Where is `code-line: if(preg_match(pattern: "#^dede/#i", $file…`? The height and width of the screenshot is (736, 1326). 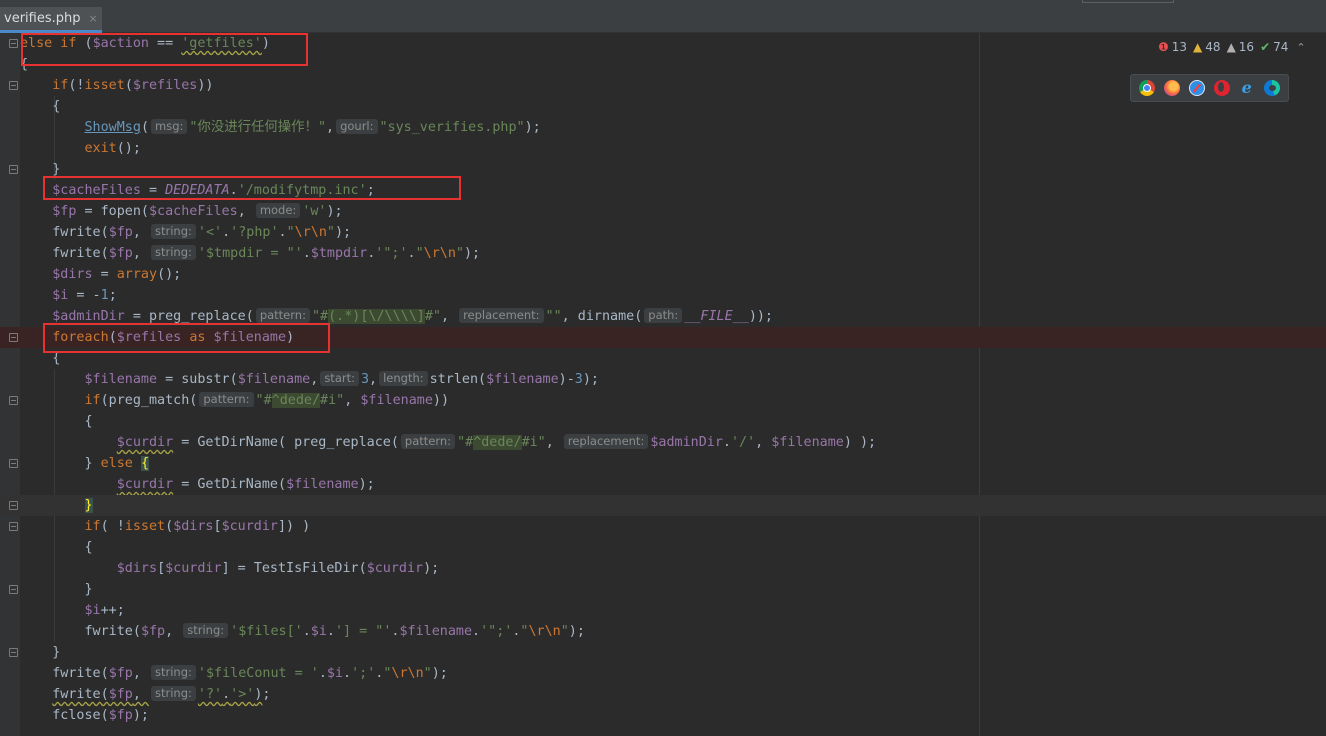 code-line: if(preg_match(pattern: "#^dede/#i", $file… is located at coordinates (663, 400).